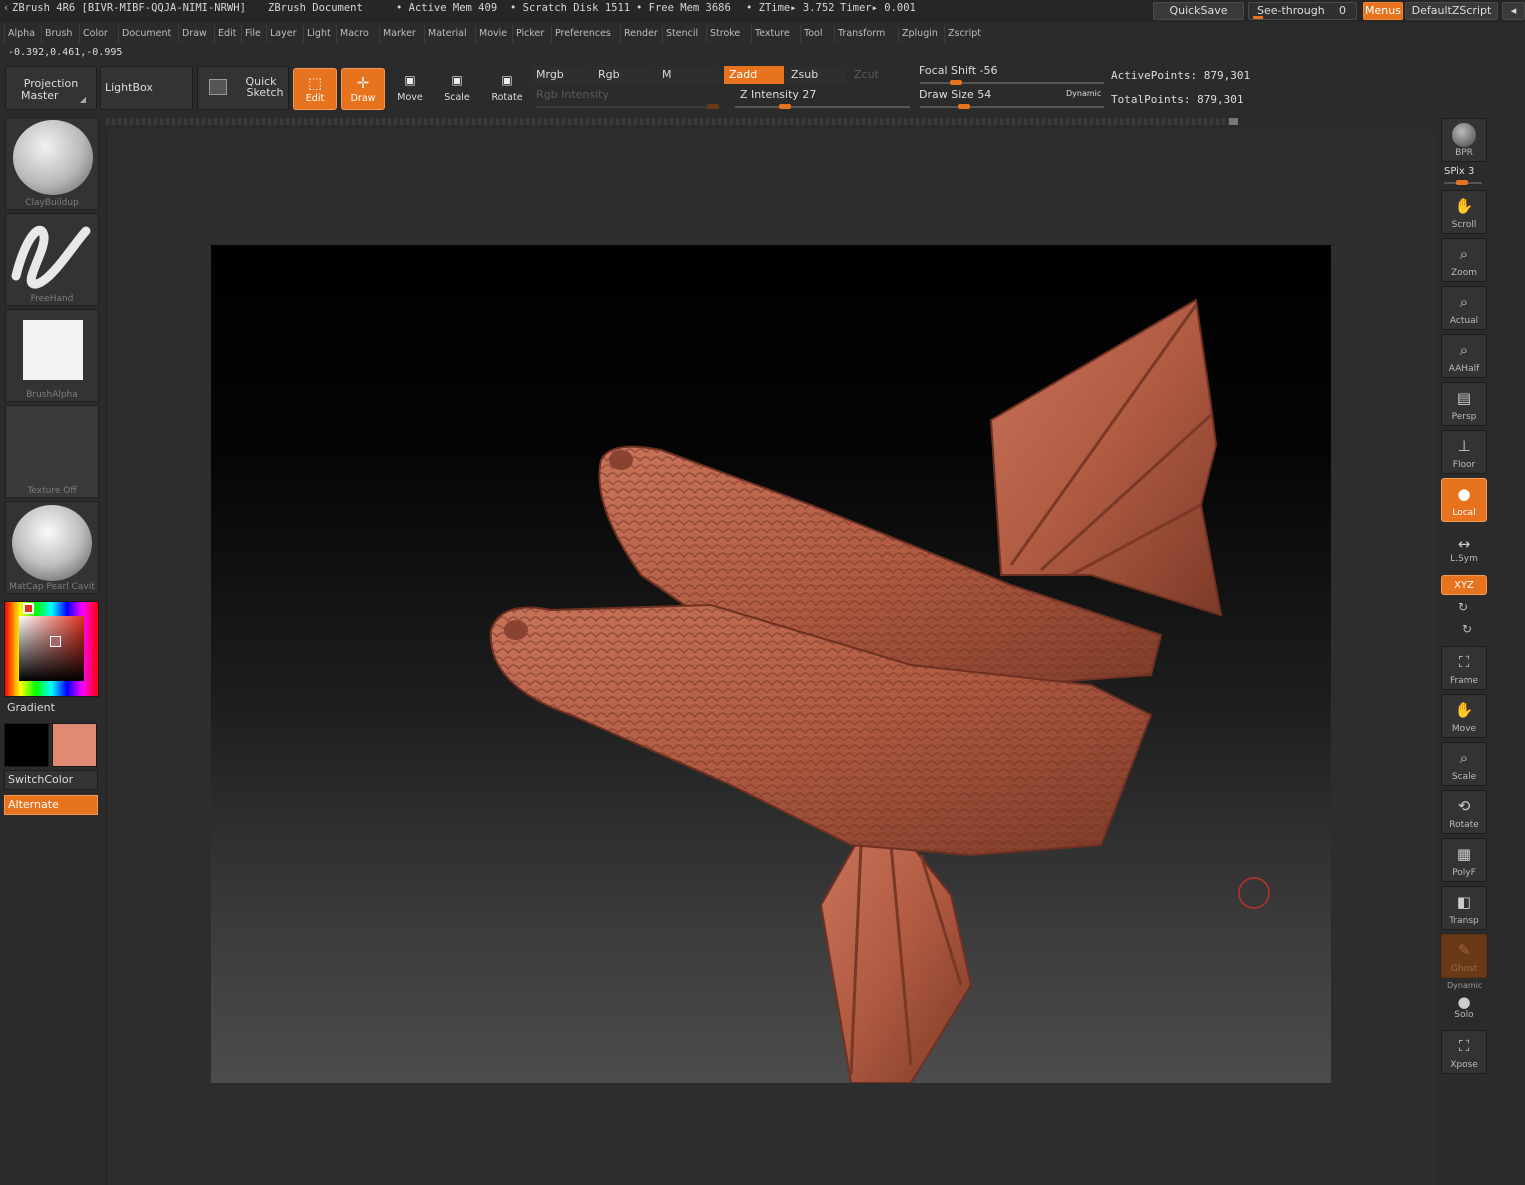 Image resolution: width=1525 pixels, height=1185 pixels. I want to click on gradient-label: Gradient, so click(31, 707).